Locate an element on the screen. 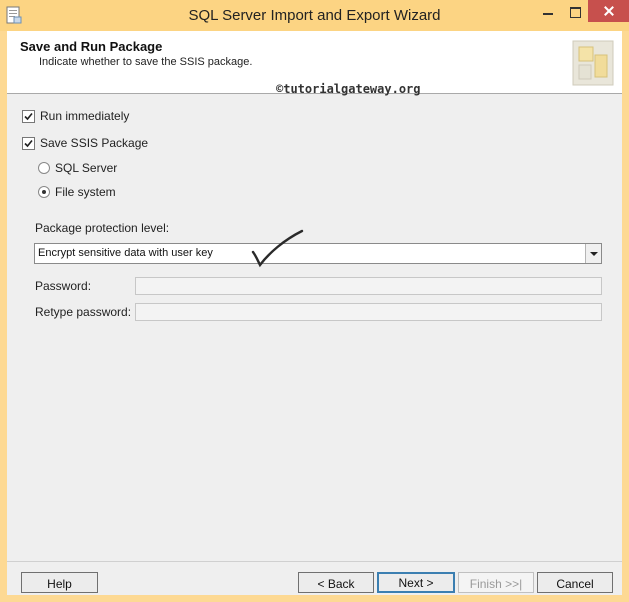 This screenshot has width=629, height=602. close-button is located at coordinates (608, 11).